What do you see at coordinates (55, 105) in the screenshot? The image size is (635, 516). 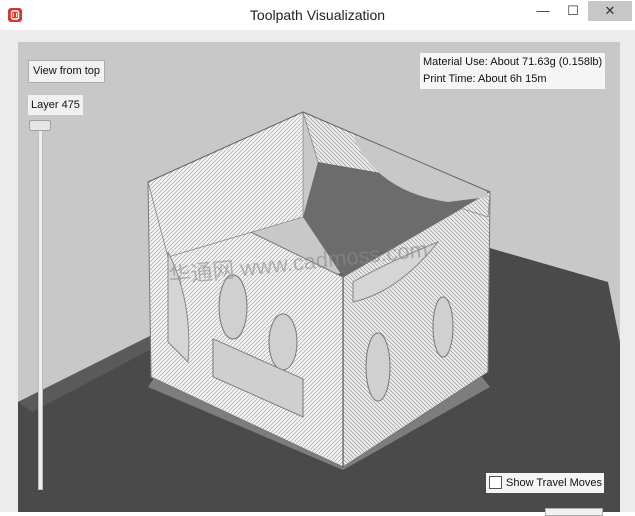 I see `layer-label: Layer 475` at bounding box center [55, 105].